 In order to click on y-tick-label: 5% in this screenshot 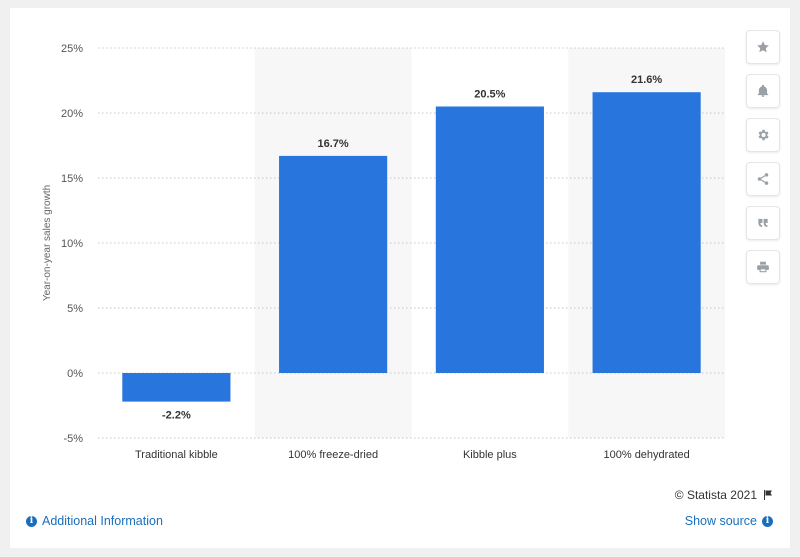, I will do `click(75, 309)`.